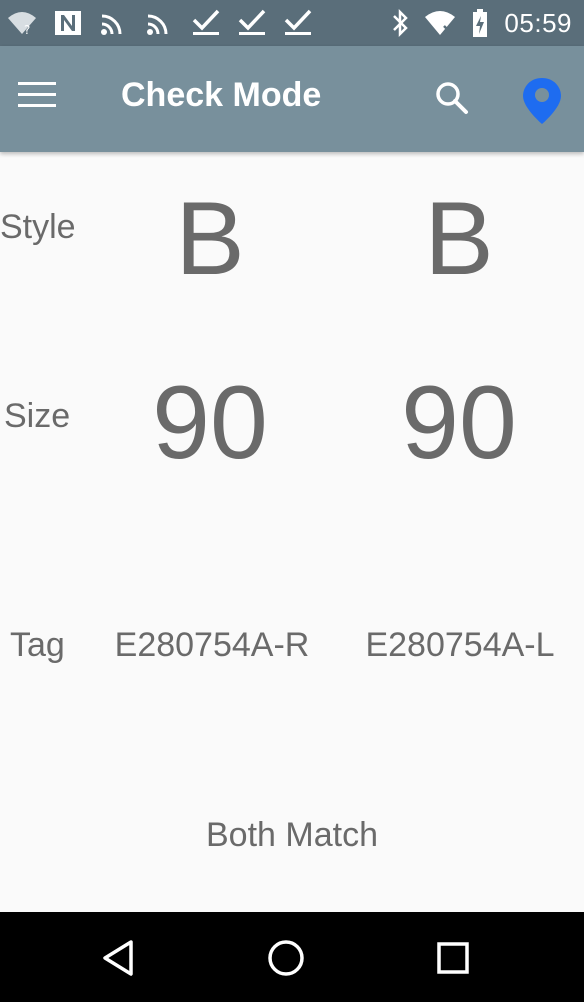 The height and width of the screenshot is (1002, 584). I want to click on style-value-left: B, so click(459, 239).